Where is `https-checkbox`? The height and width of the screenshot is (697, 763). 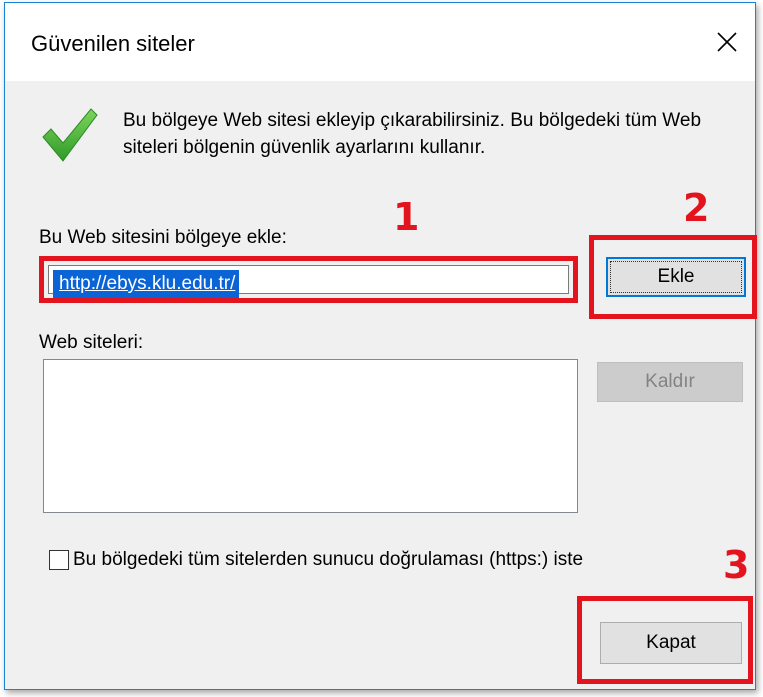 https-checkbox is located at coordinates (59, 560).